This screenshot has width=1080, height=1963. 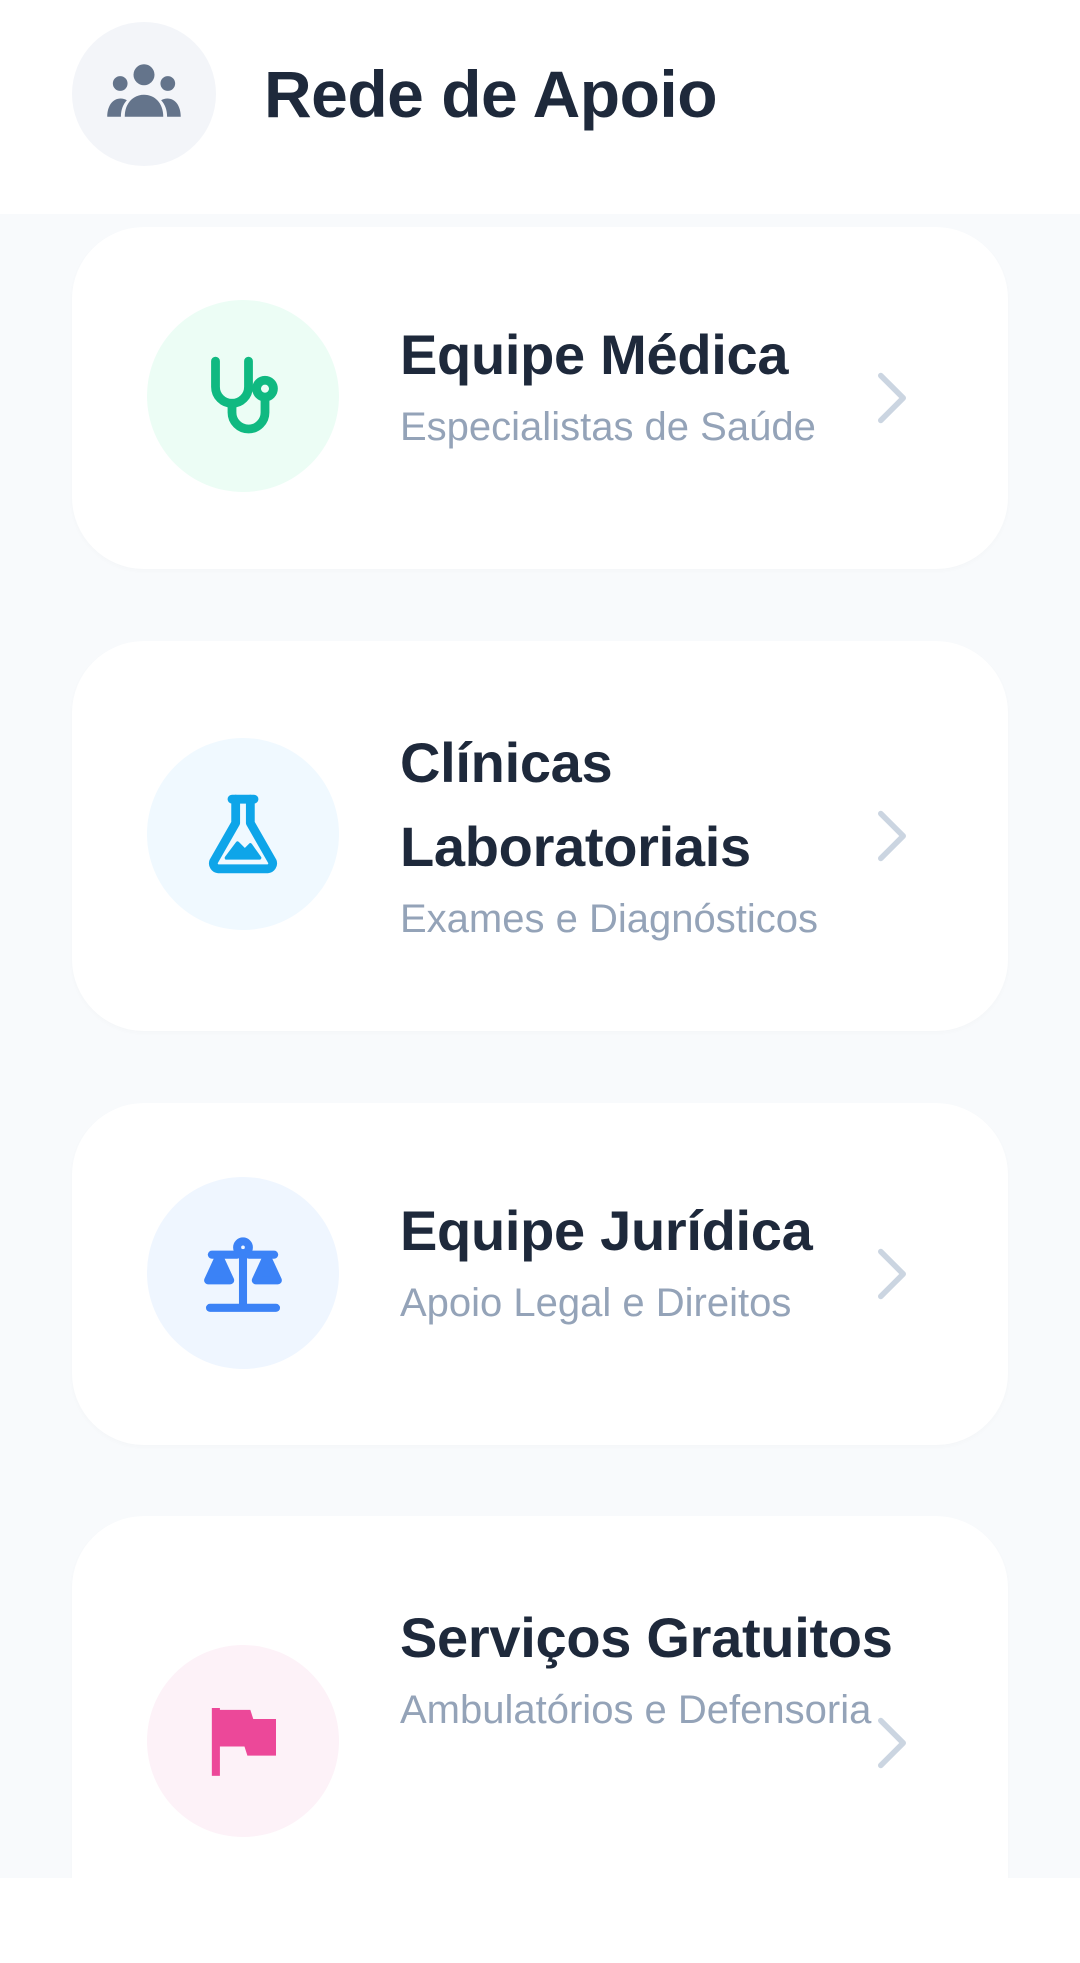 I want to click on card-title: Equipe Jurídica, so click(x=606, y=1230).